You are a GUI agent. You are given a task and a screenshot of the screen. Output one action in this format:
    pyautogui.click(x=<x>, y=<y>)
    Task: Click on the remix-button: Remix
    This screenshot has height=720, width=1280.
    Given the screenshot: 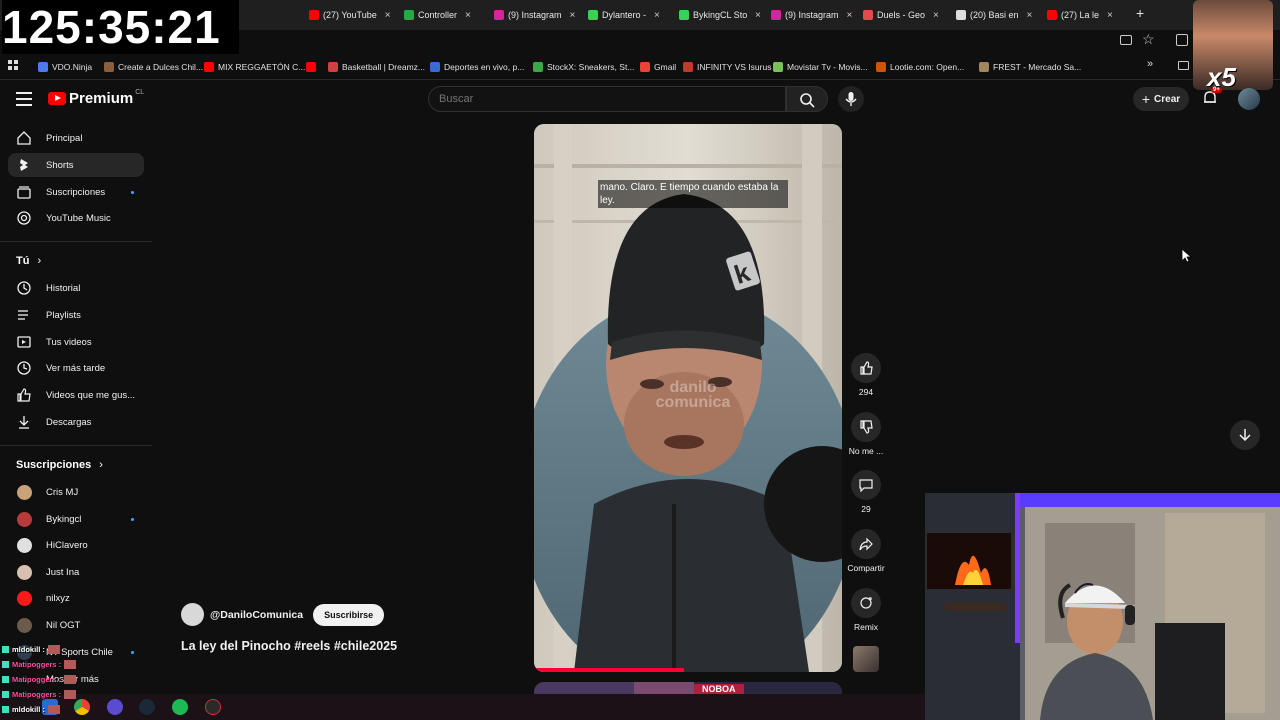 What is the action you would take?
    pyautogui.click(x=866, y=610)
    